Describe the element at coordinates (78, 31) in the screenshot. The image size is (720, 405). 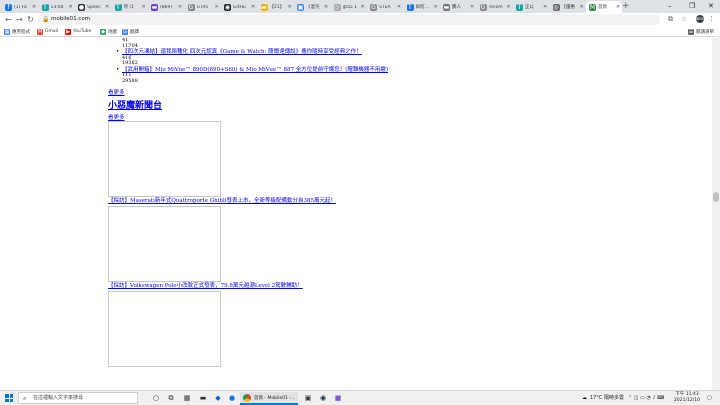
I see `bookmark-item: ▶ YouTube` at that location.